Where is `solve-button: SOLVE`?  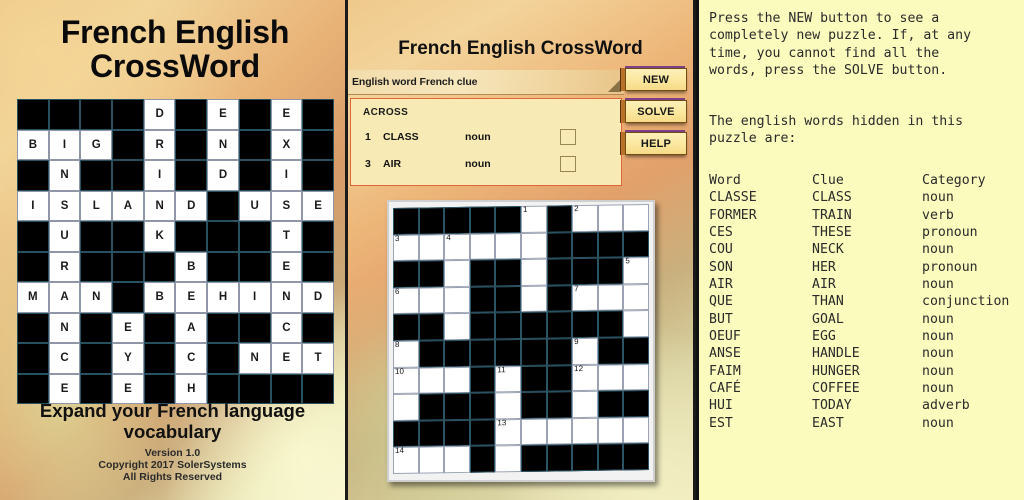
solve-button: SOLVE is located at coordinates (656, 110).